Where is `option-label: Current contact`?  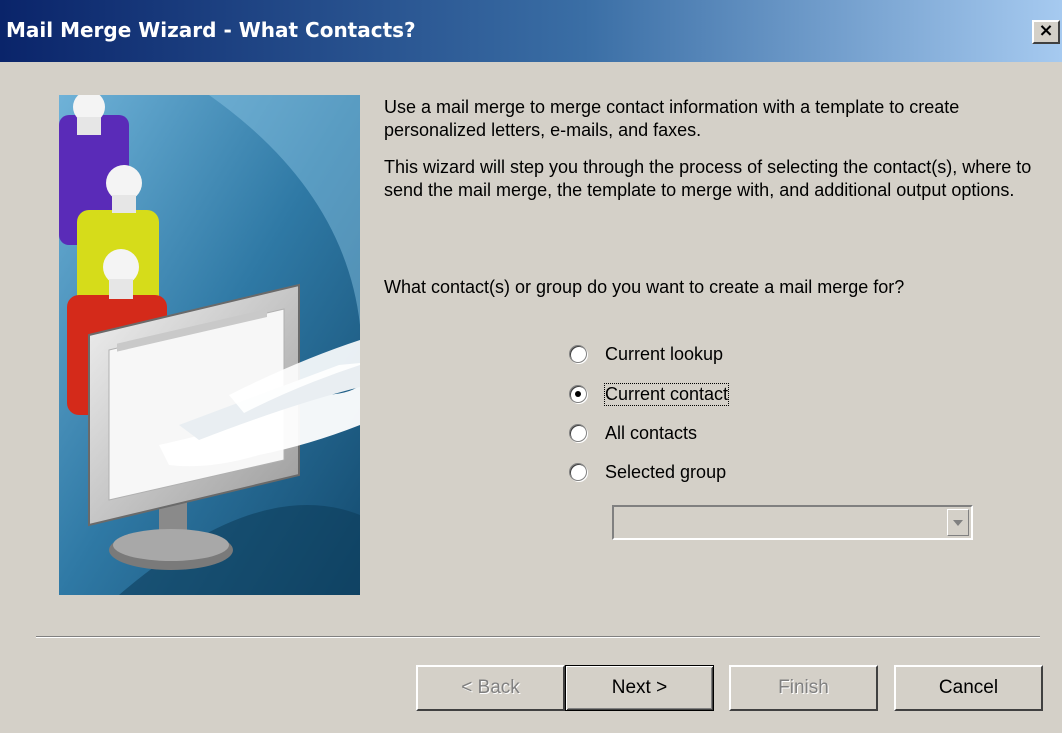
option-label: Current contact is located at coordinates (666, 394).